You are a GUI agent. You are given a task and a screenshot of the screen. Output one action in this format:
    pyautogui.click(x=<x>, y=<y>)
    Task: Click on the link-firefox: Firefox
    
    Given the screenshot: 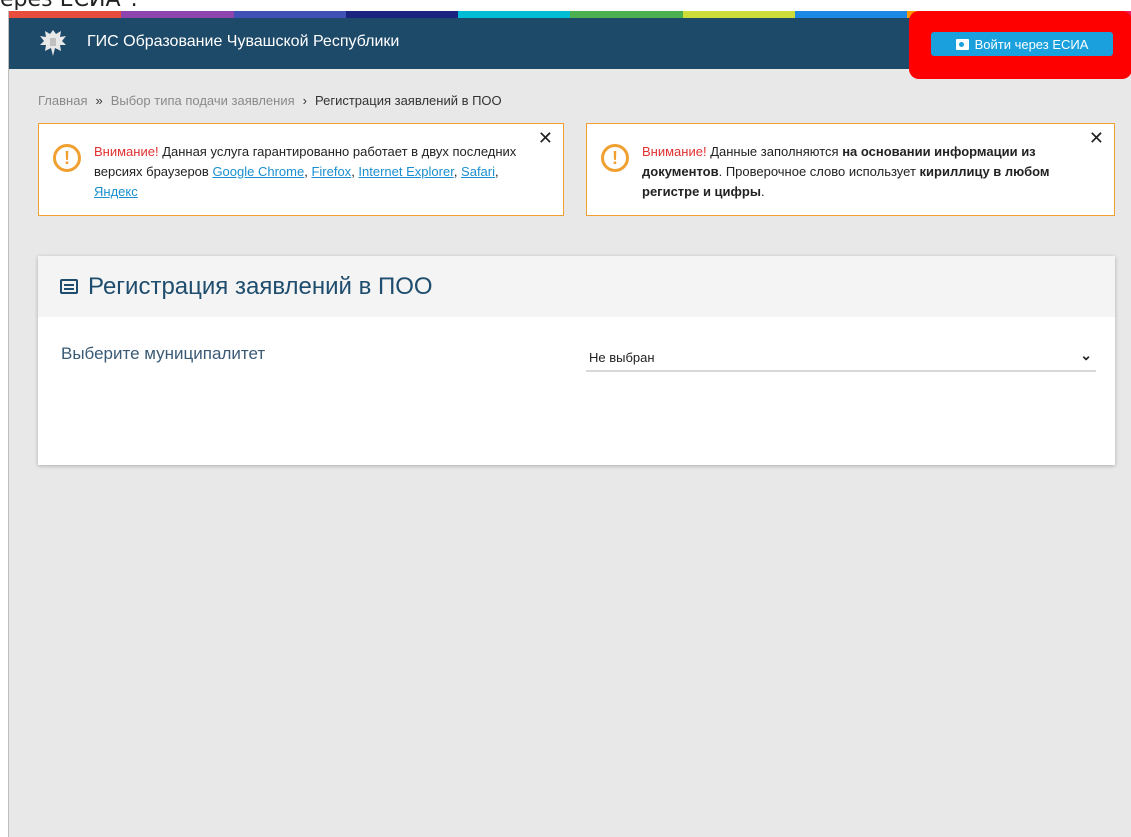 What is the action you would take?
    pyautogui.click(x=331, y=171)
    